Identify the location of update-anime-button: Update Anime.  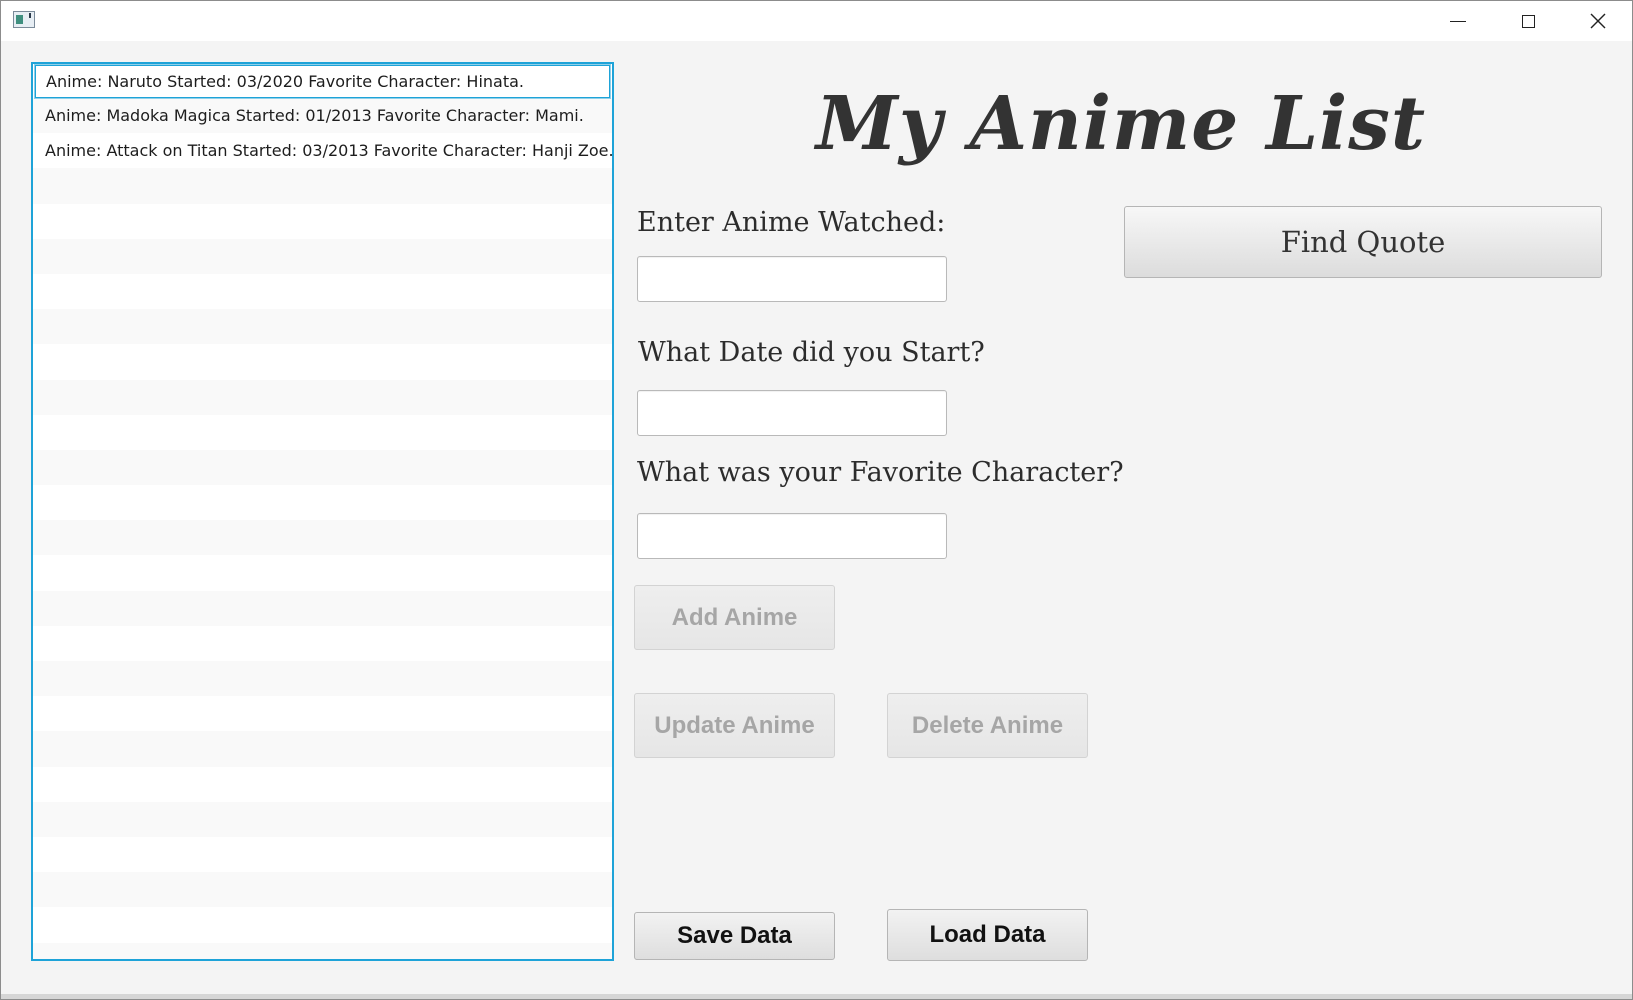
(734, 725).